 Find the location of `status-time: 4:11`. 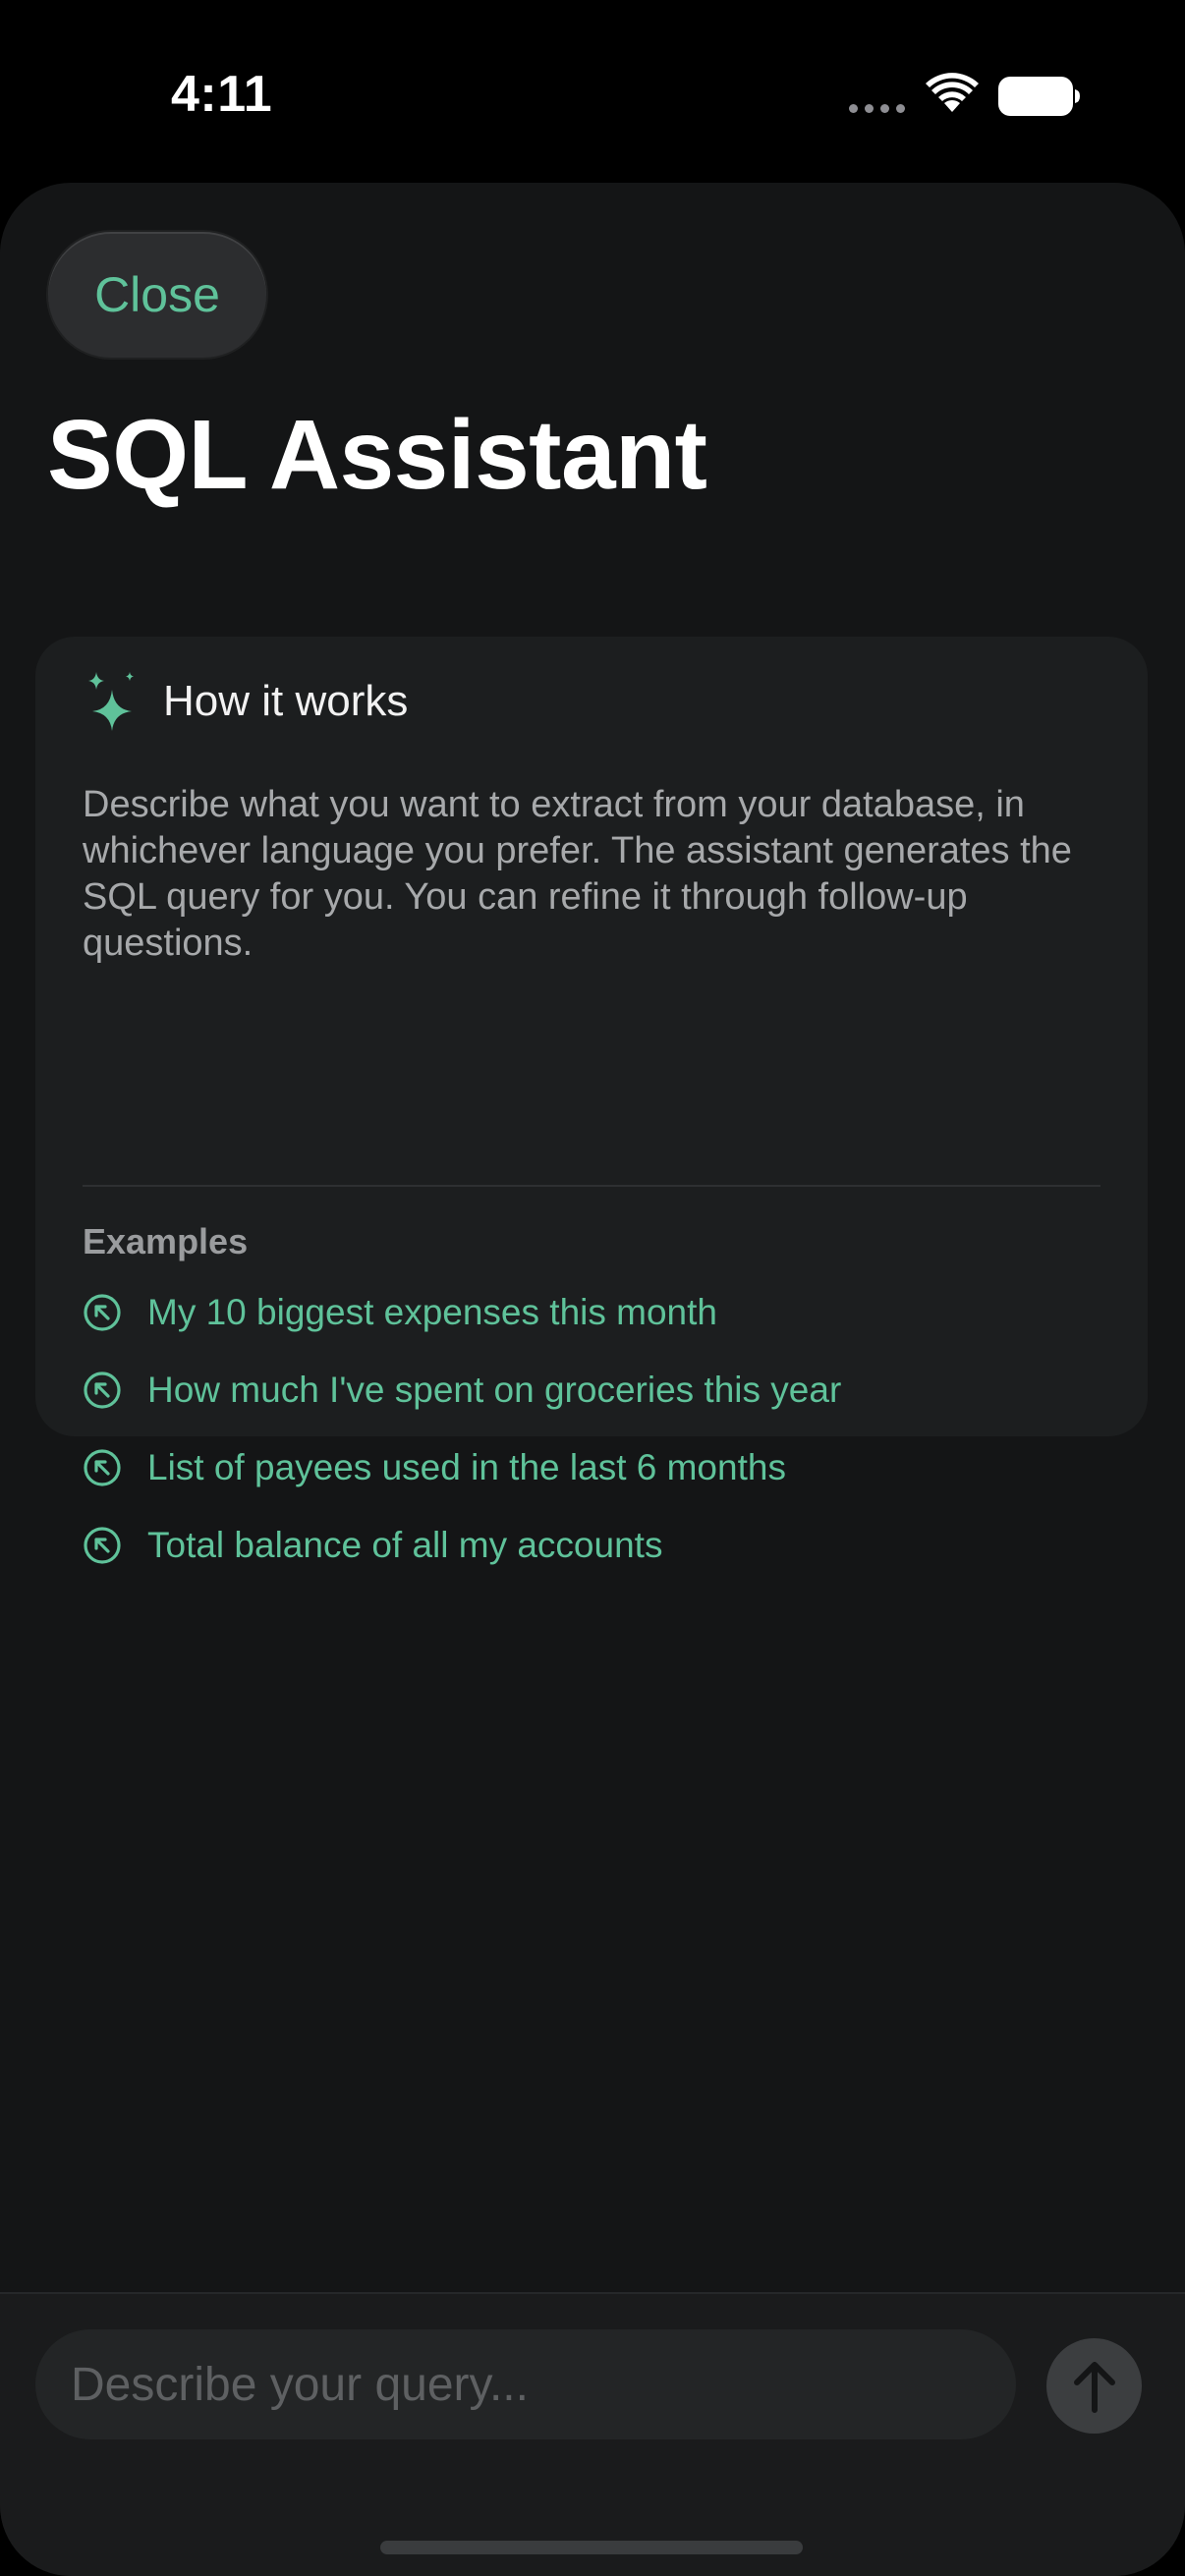

status-time: 4:11 is located at coordinates (222, 94).